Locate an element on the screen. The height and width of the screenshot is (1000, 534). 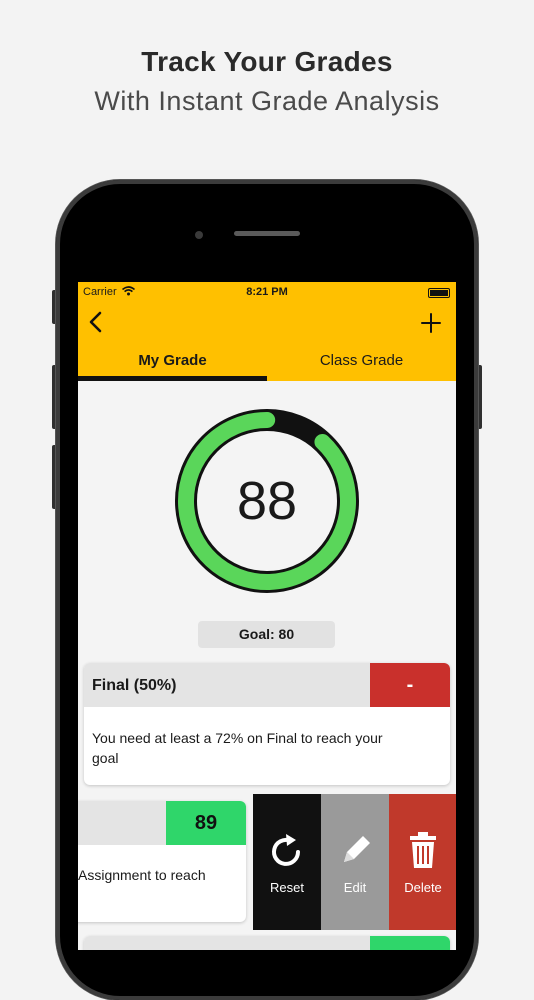
reset-button: Reset is located at coordinates (287, 862).